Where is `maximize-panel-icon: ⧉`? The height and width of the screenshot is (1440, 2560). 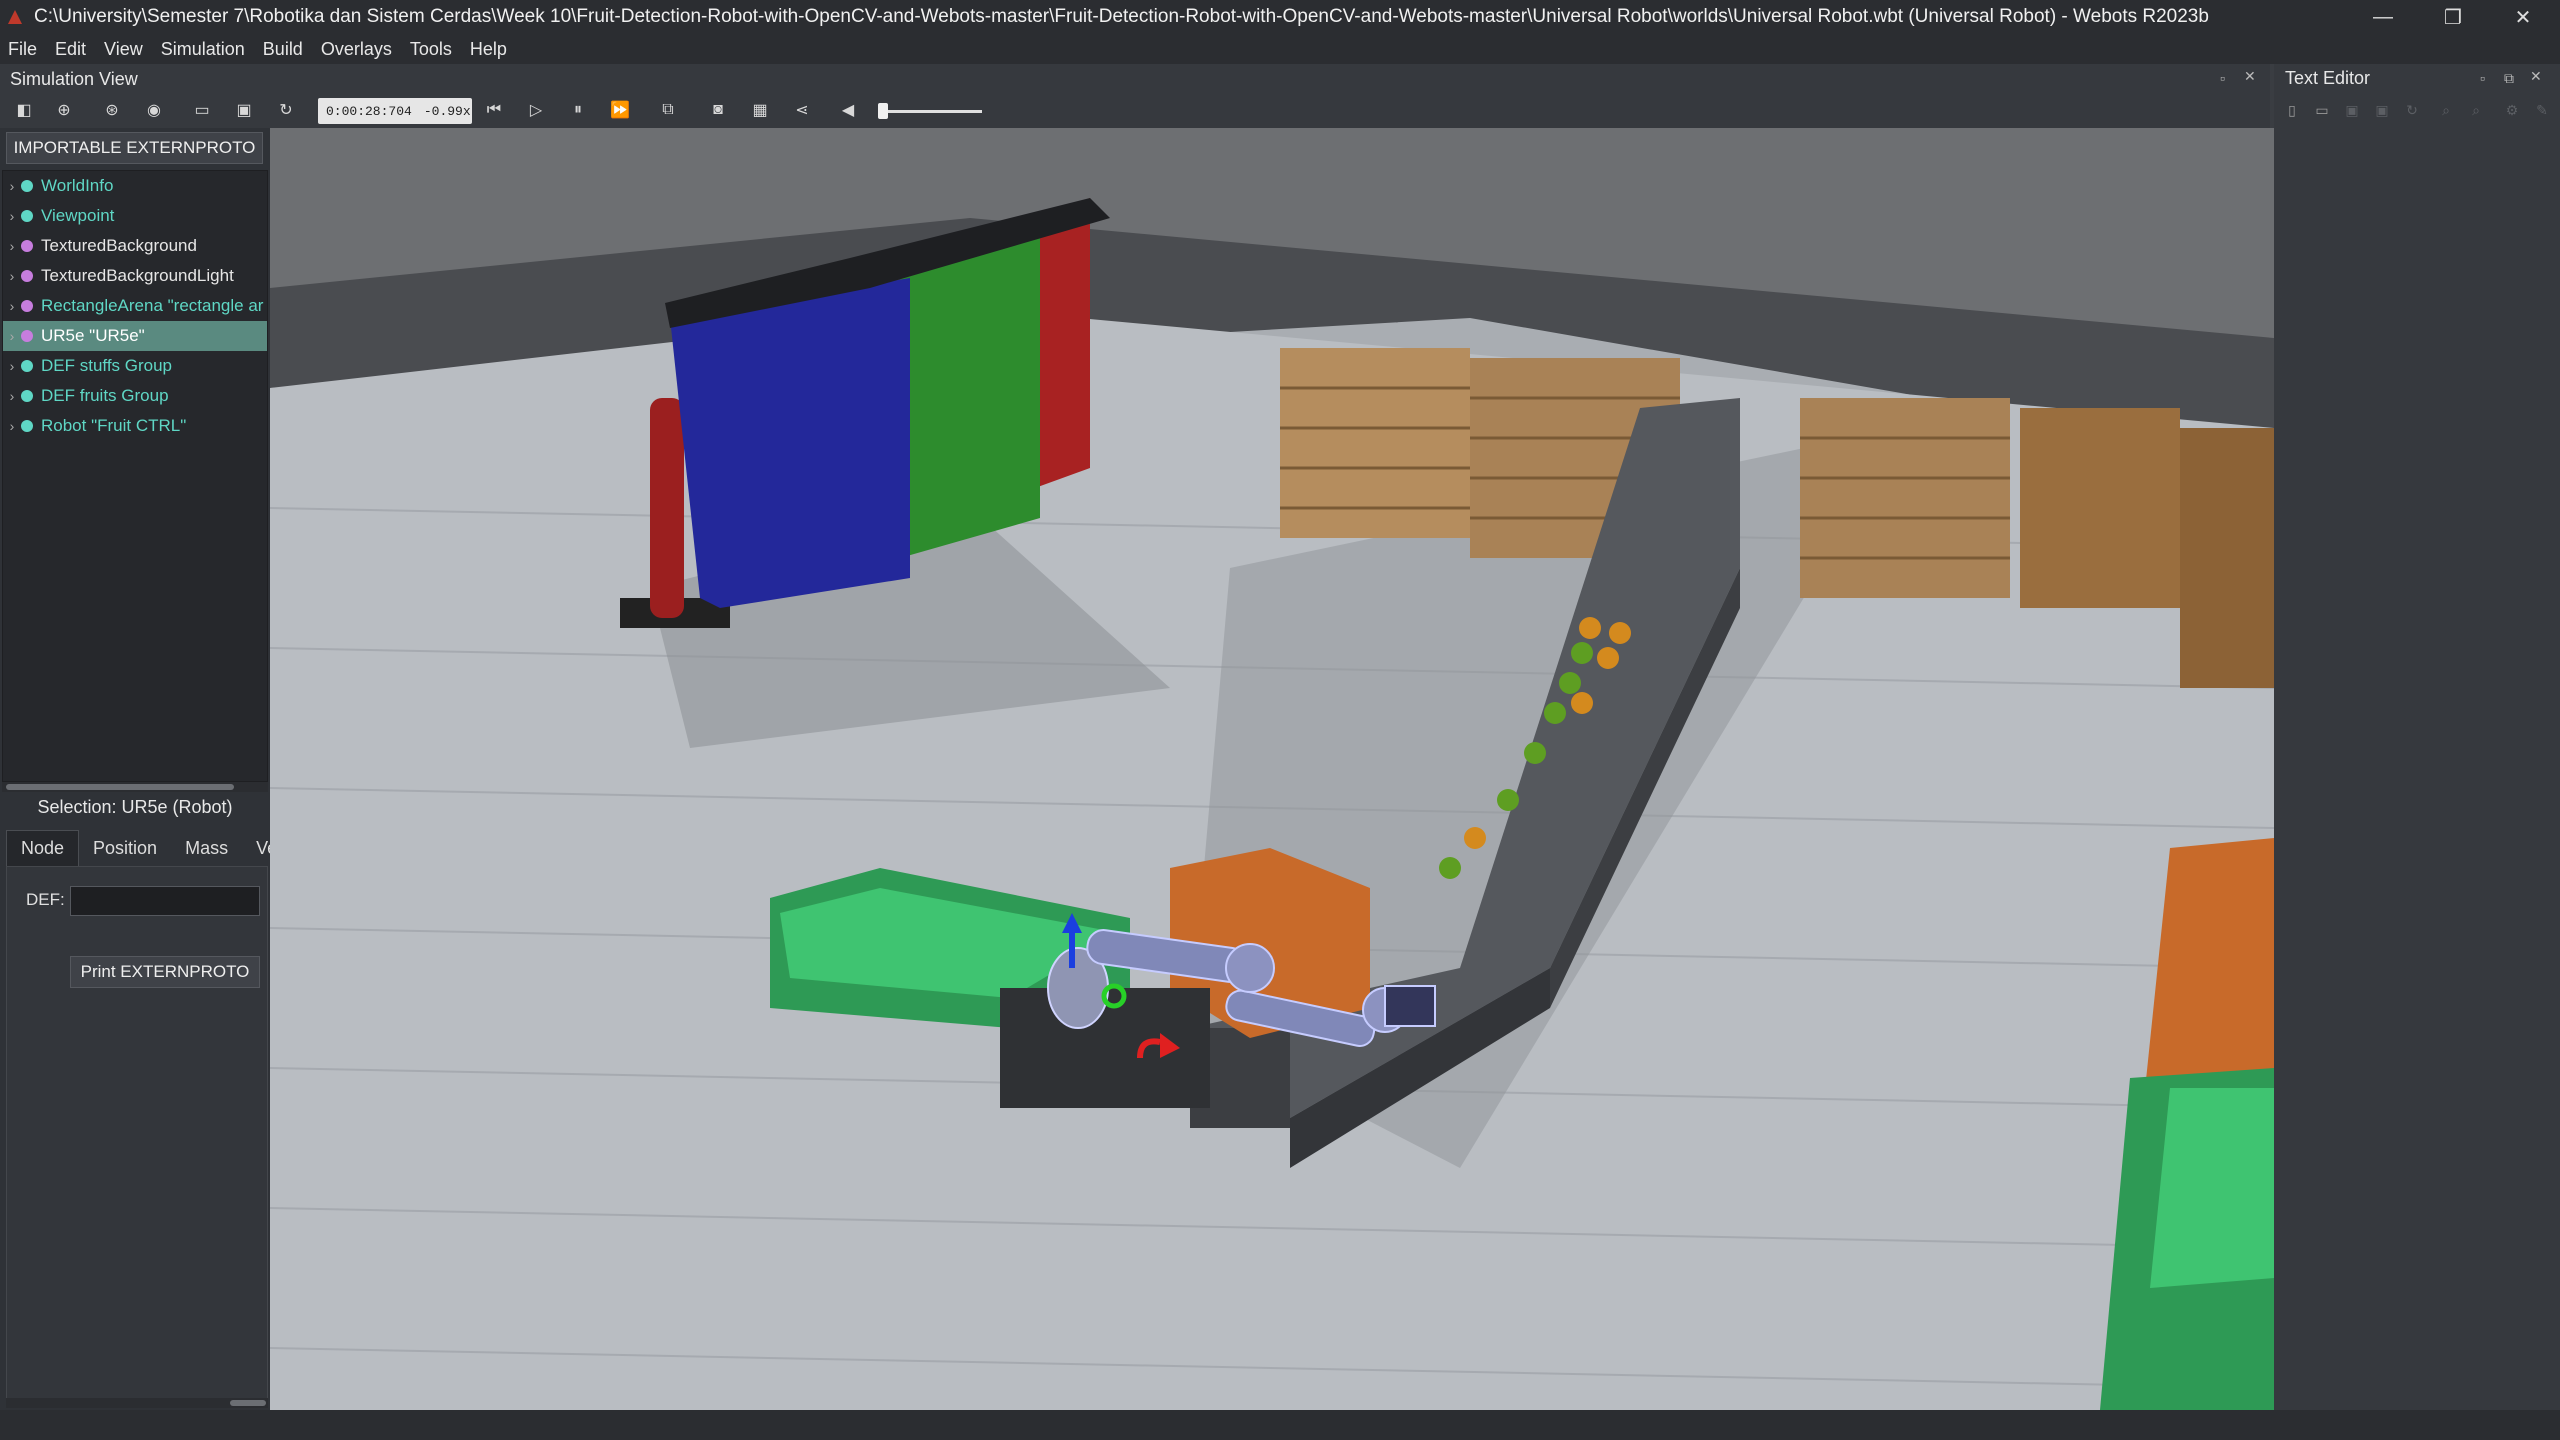 maximize-panel-icon: ⧉ is located at coordinates (2509, 78).